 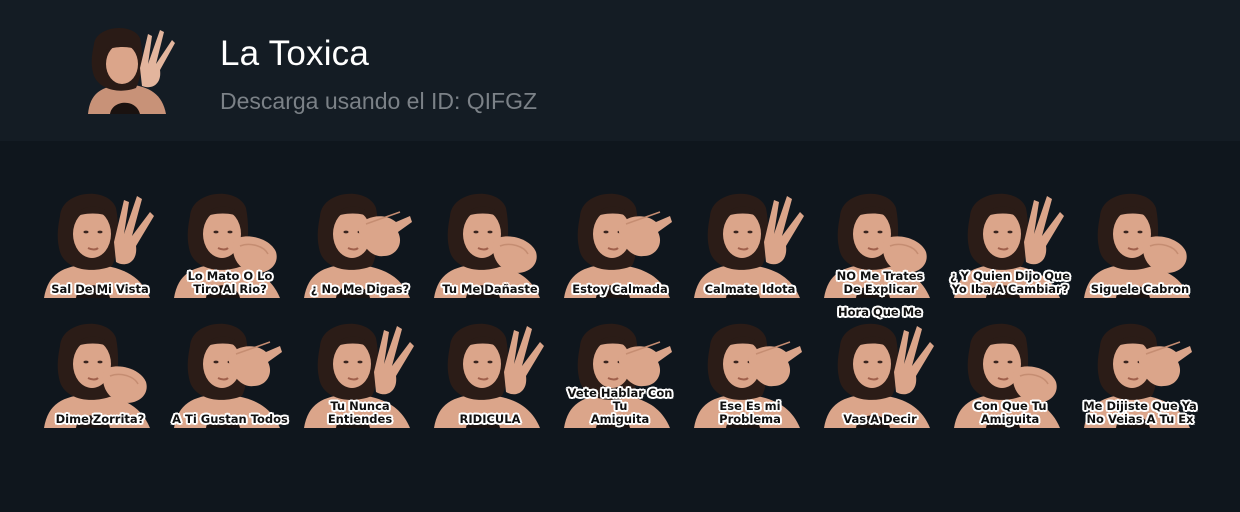 I want to click on sticker-item: Sal De Mi Vista, so click(x=100, y=240).